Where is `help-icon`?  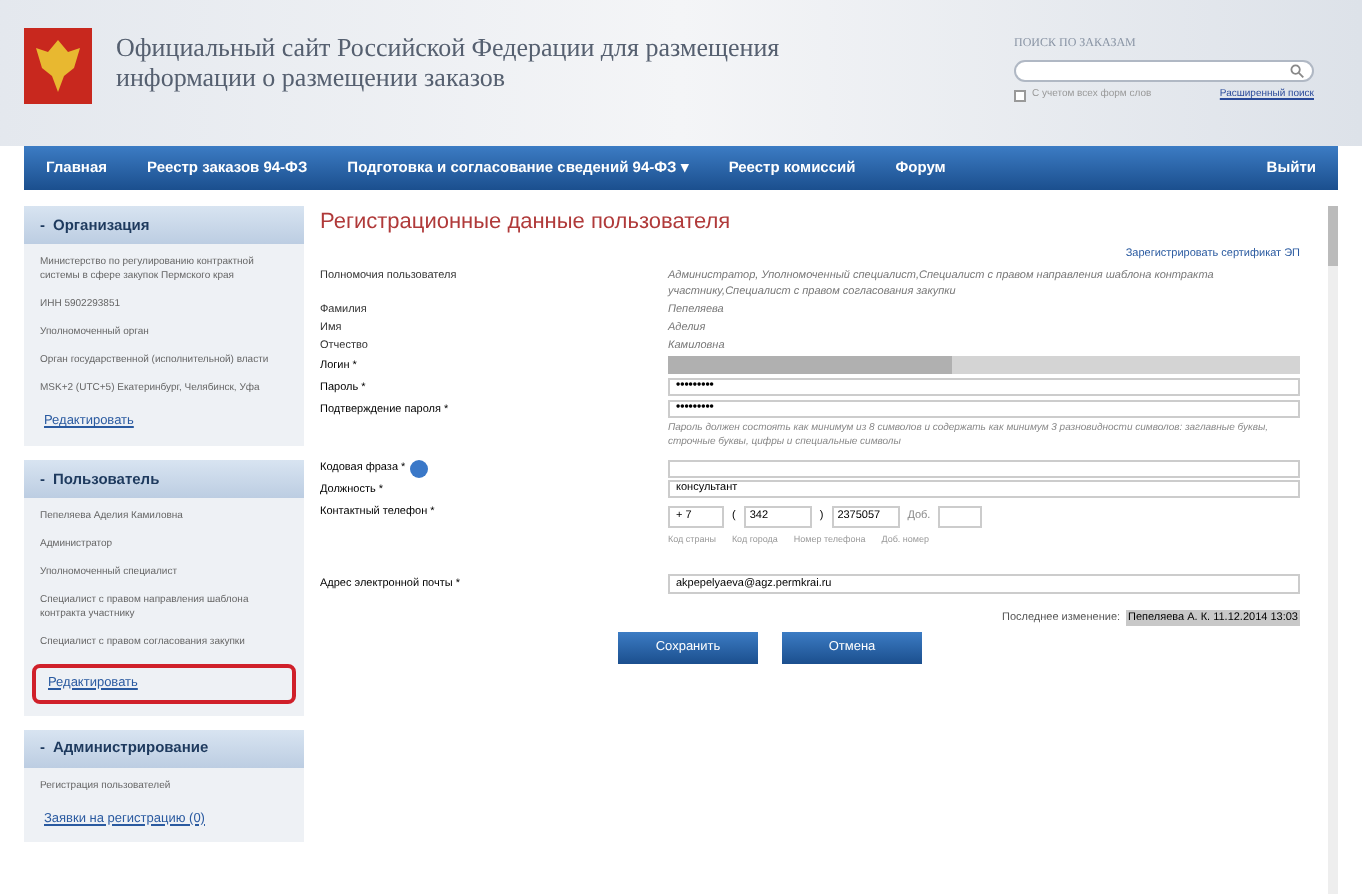 help-icon is located at coordinates (418, 468).